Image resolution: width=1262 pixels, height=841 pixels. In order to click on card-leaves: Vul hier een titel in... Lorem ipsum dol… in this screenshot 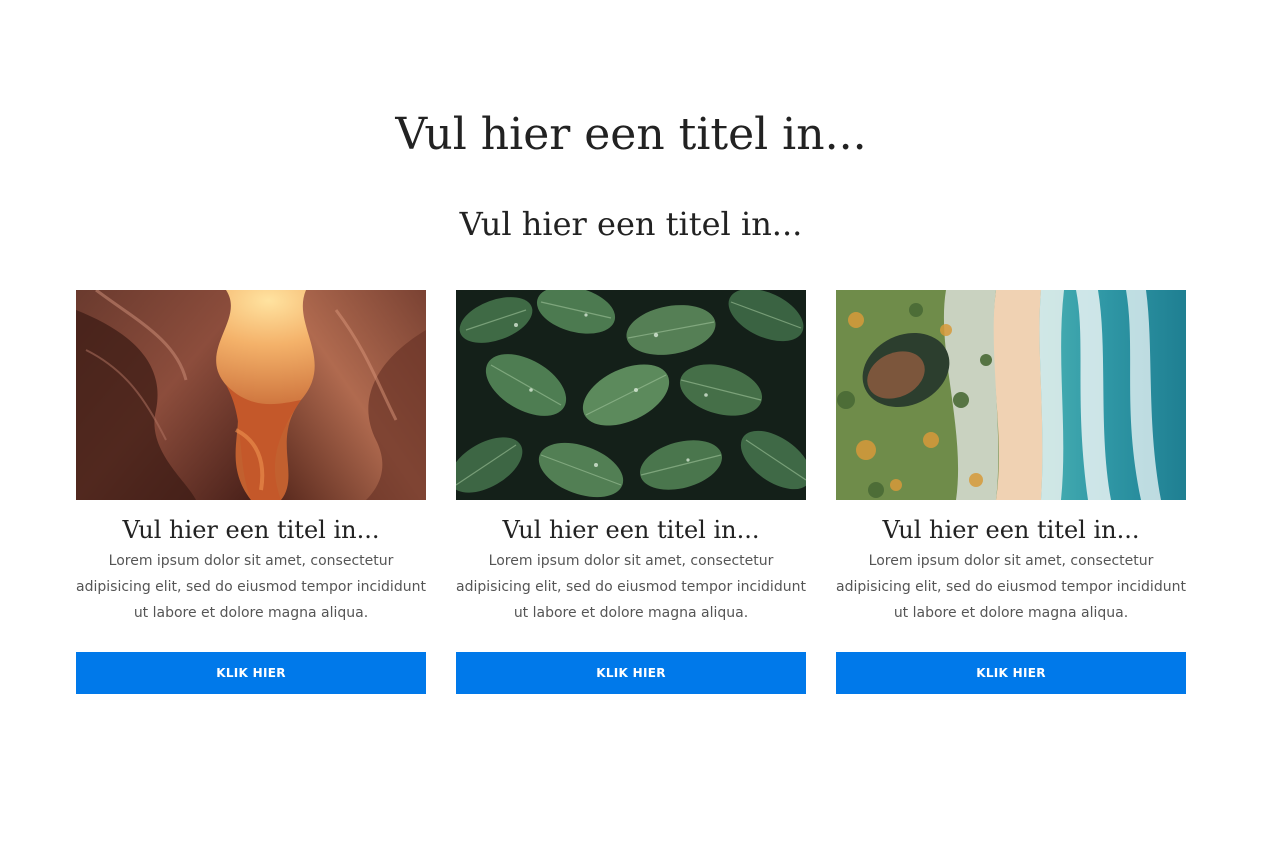, I will do `click(631, 492)`.